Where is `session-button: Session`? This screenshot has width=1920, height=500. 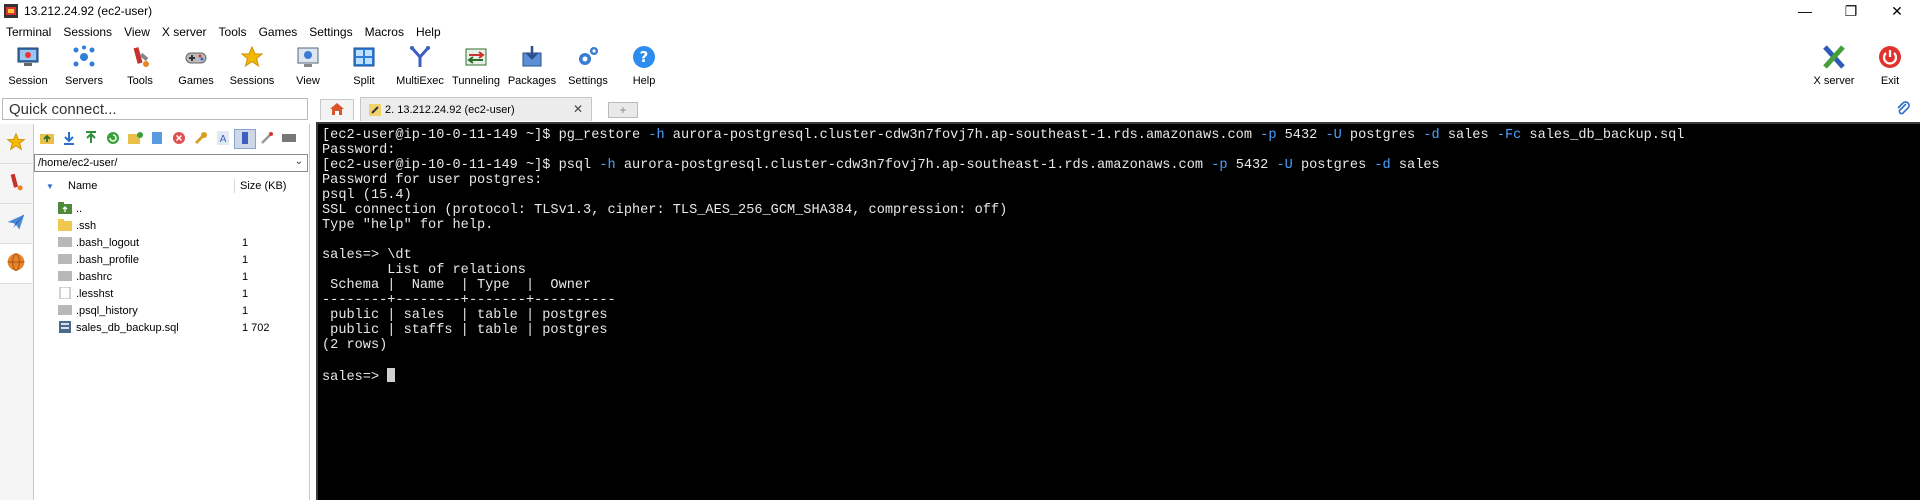 session-button: Session is located at coordinates (28, 68).